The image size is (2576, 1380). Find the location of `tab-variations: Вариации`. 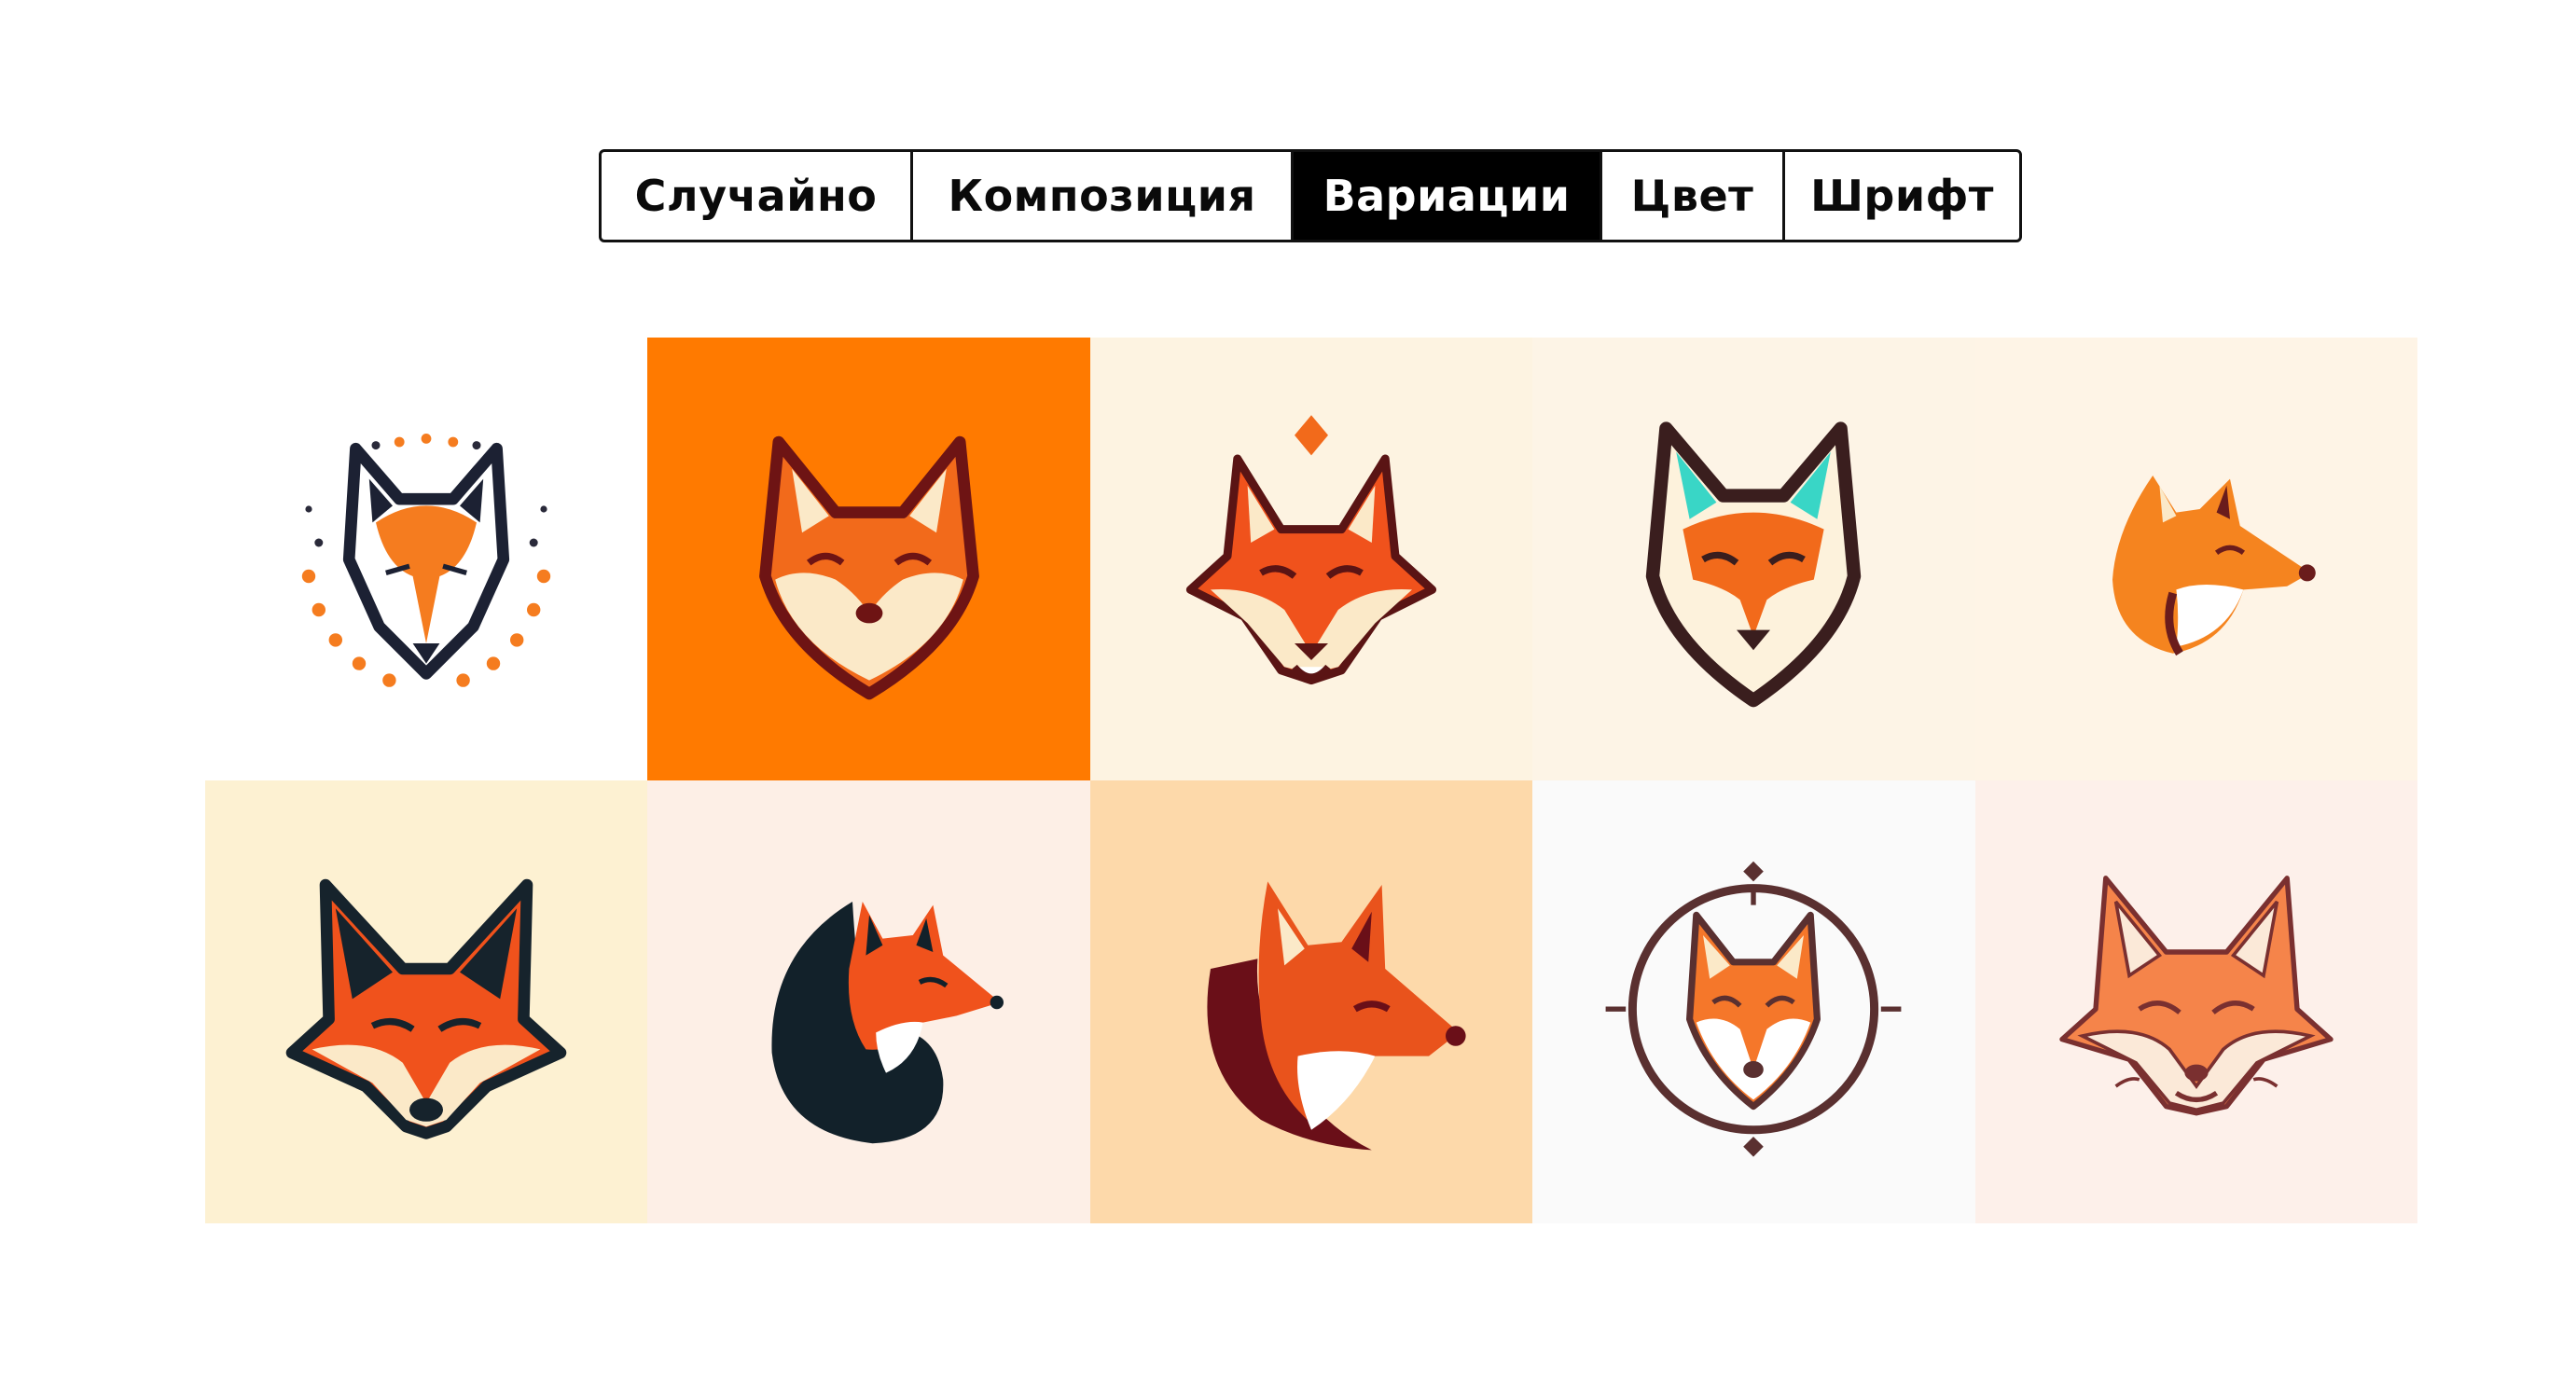

tab-variations: Вариации is located at coordinates (1448, 196).